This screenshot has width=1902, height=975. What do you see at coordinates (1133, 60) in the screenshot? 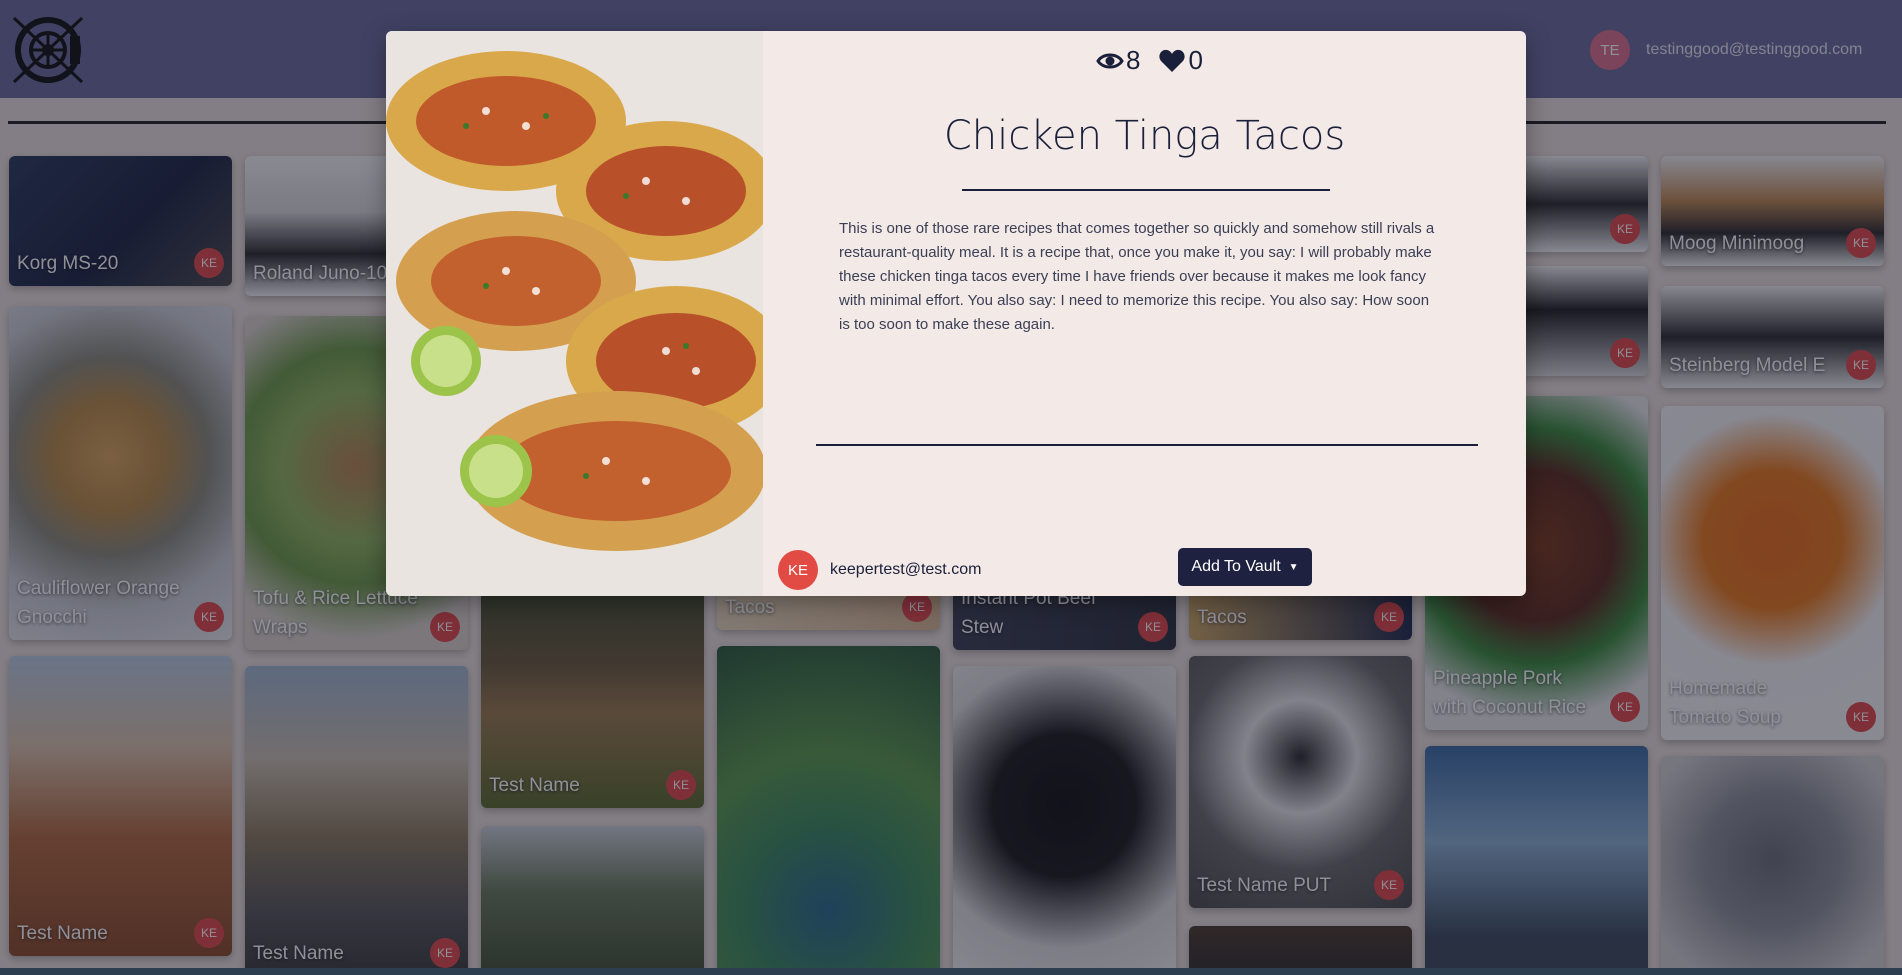
I see `views-count: 8` at bounding box center [1133, 60].